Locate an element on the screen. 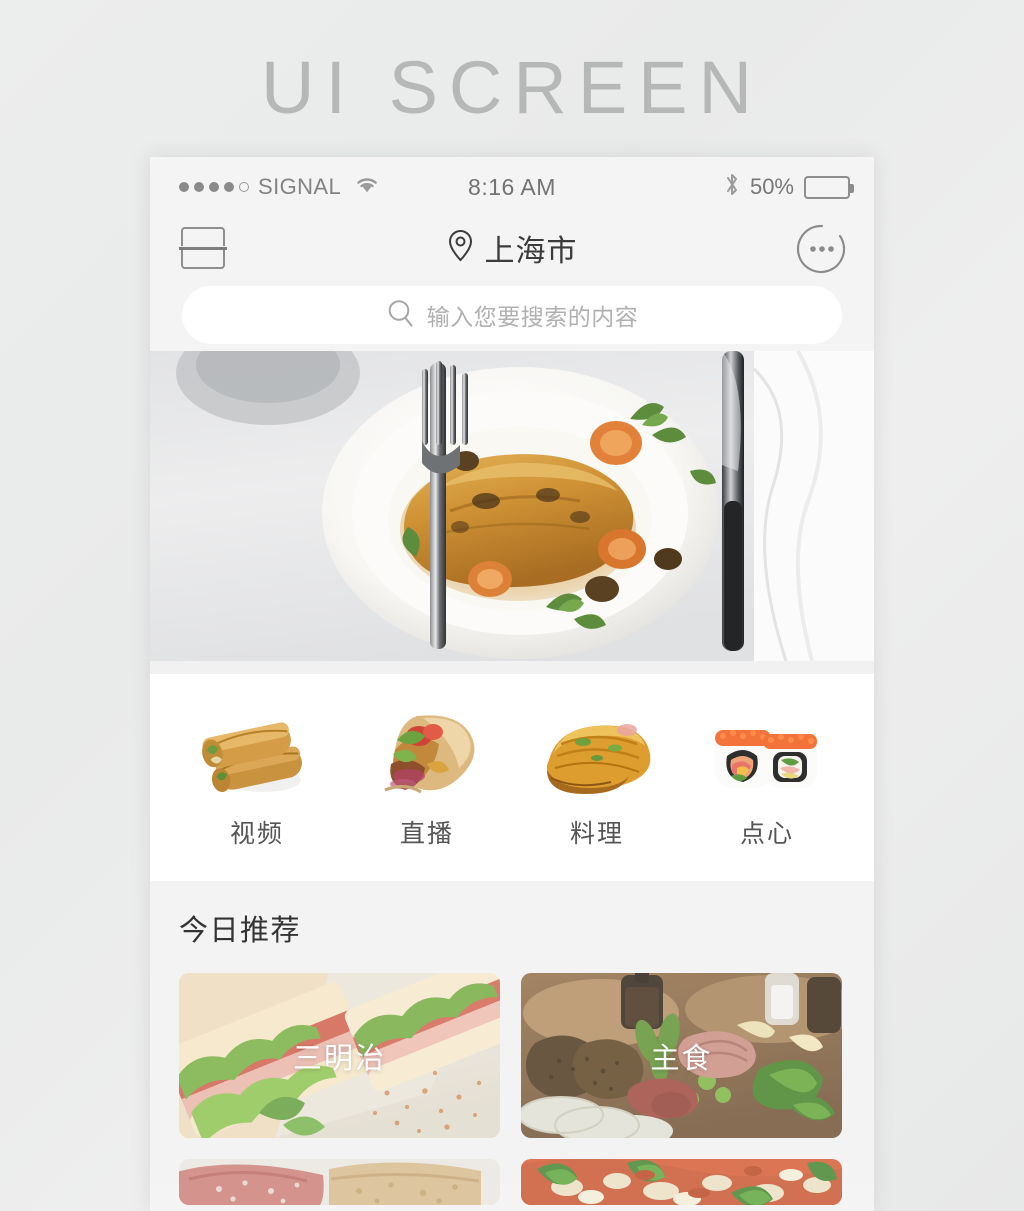 The image size is (1024, 1211). search-placeholder: 输入您要搜索的内容 is located at coordinates (532, 318).